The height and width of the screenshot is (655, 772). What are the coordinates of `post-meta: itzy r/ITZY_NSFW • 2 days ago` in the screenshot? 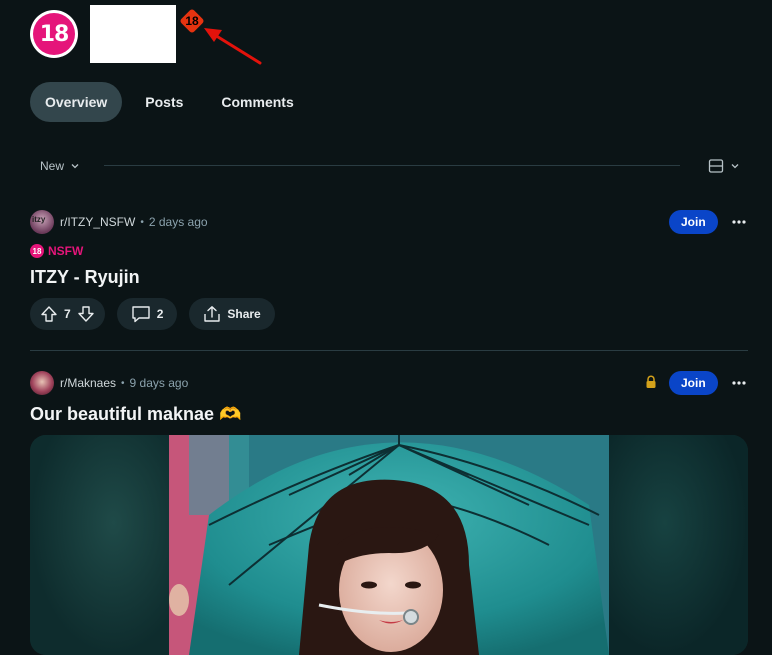 It's located at (119, 222).